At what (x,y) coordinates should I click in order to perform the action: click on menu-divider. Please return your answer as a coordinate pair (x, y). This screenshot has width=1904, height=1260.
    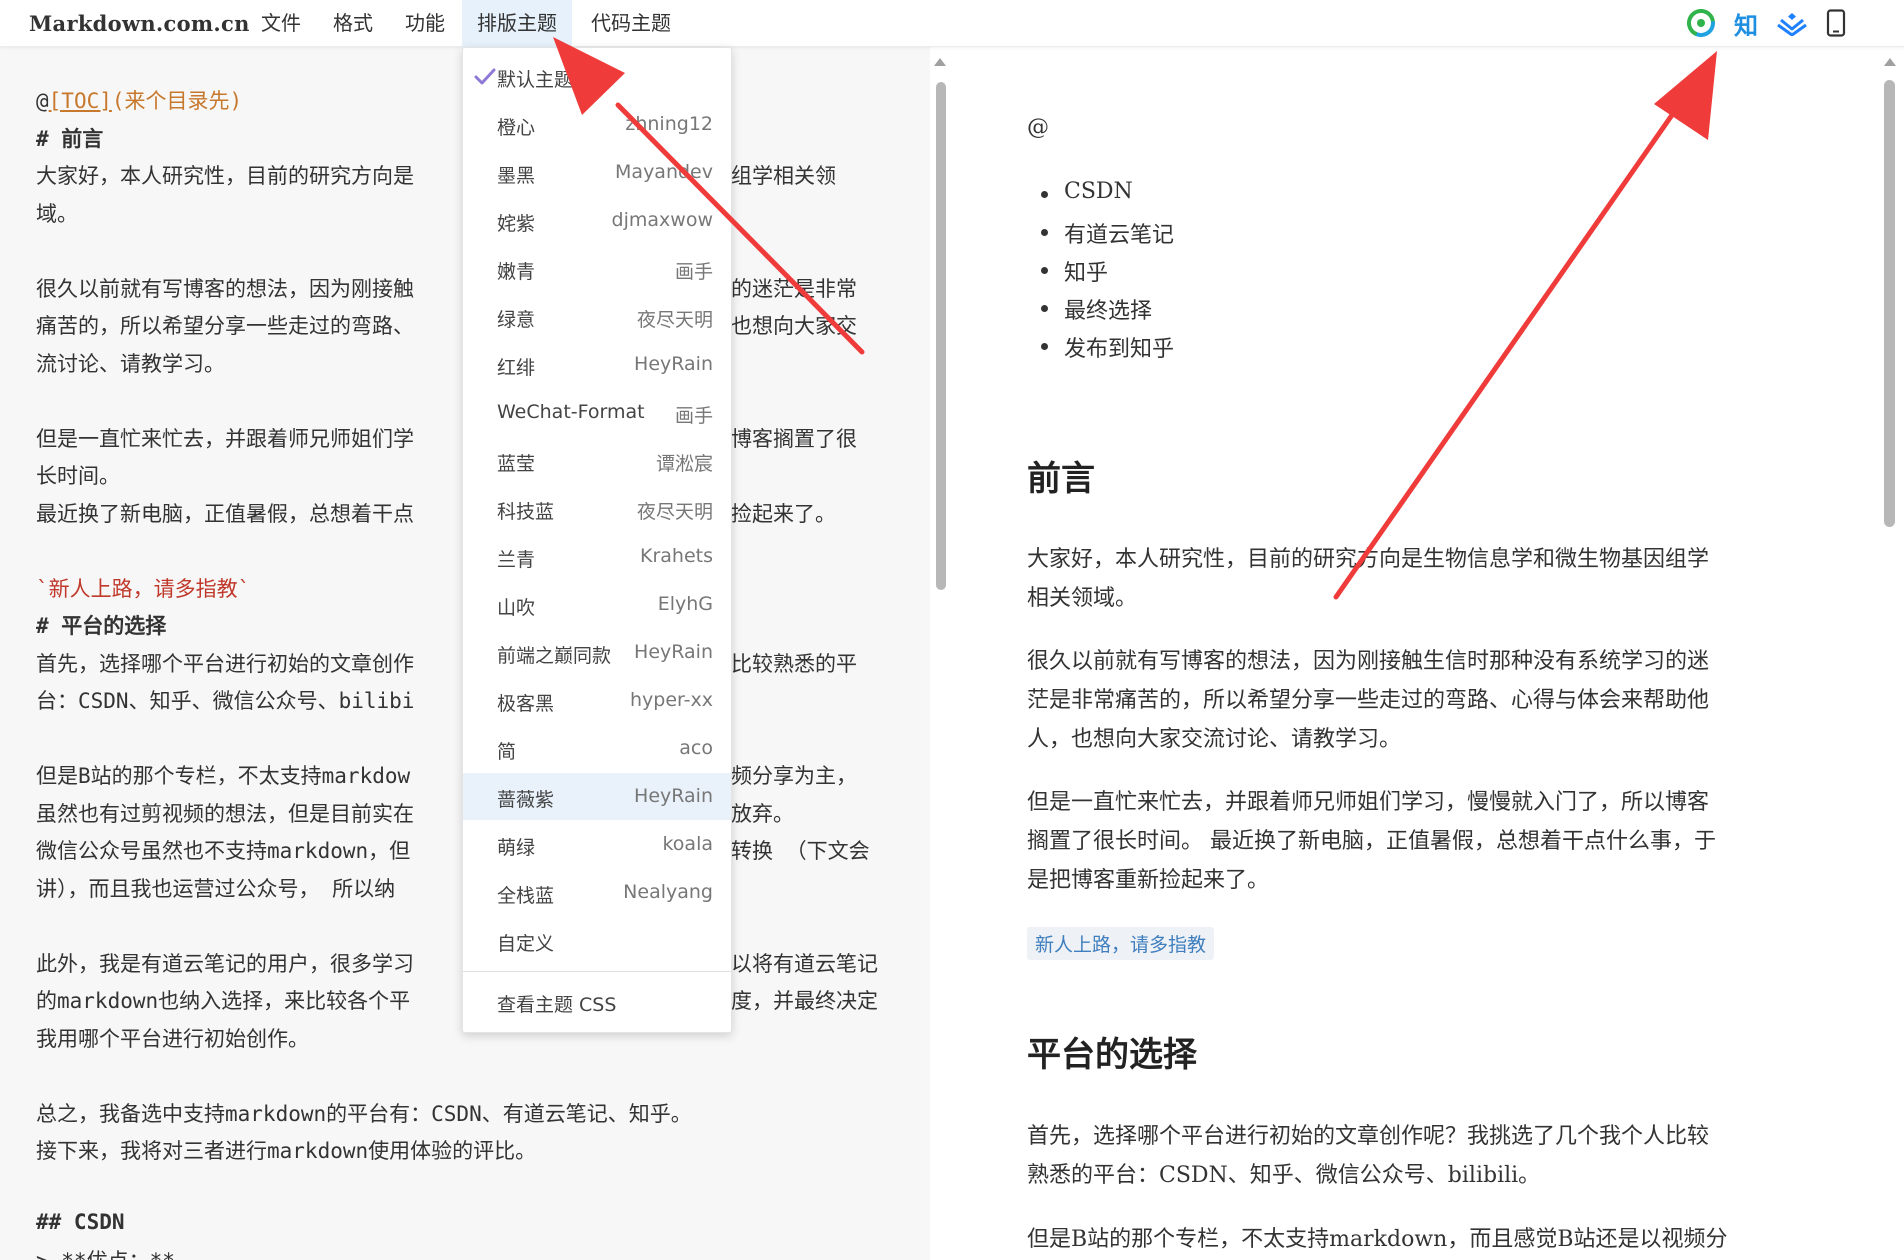
    Looking at the image, I should click on (597, 971).